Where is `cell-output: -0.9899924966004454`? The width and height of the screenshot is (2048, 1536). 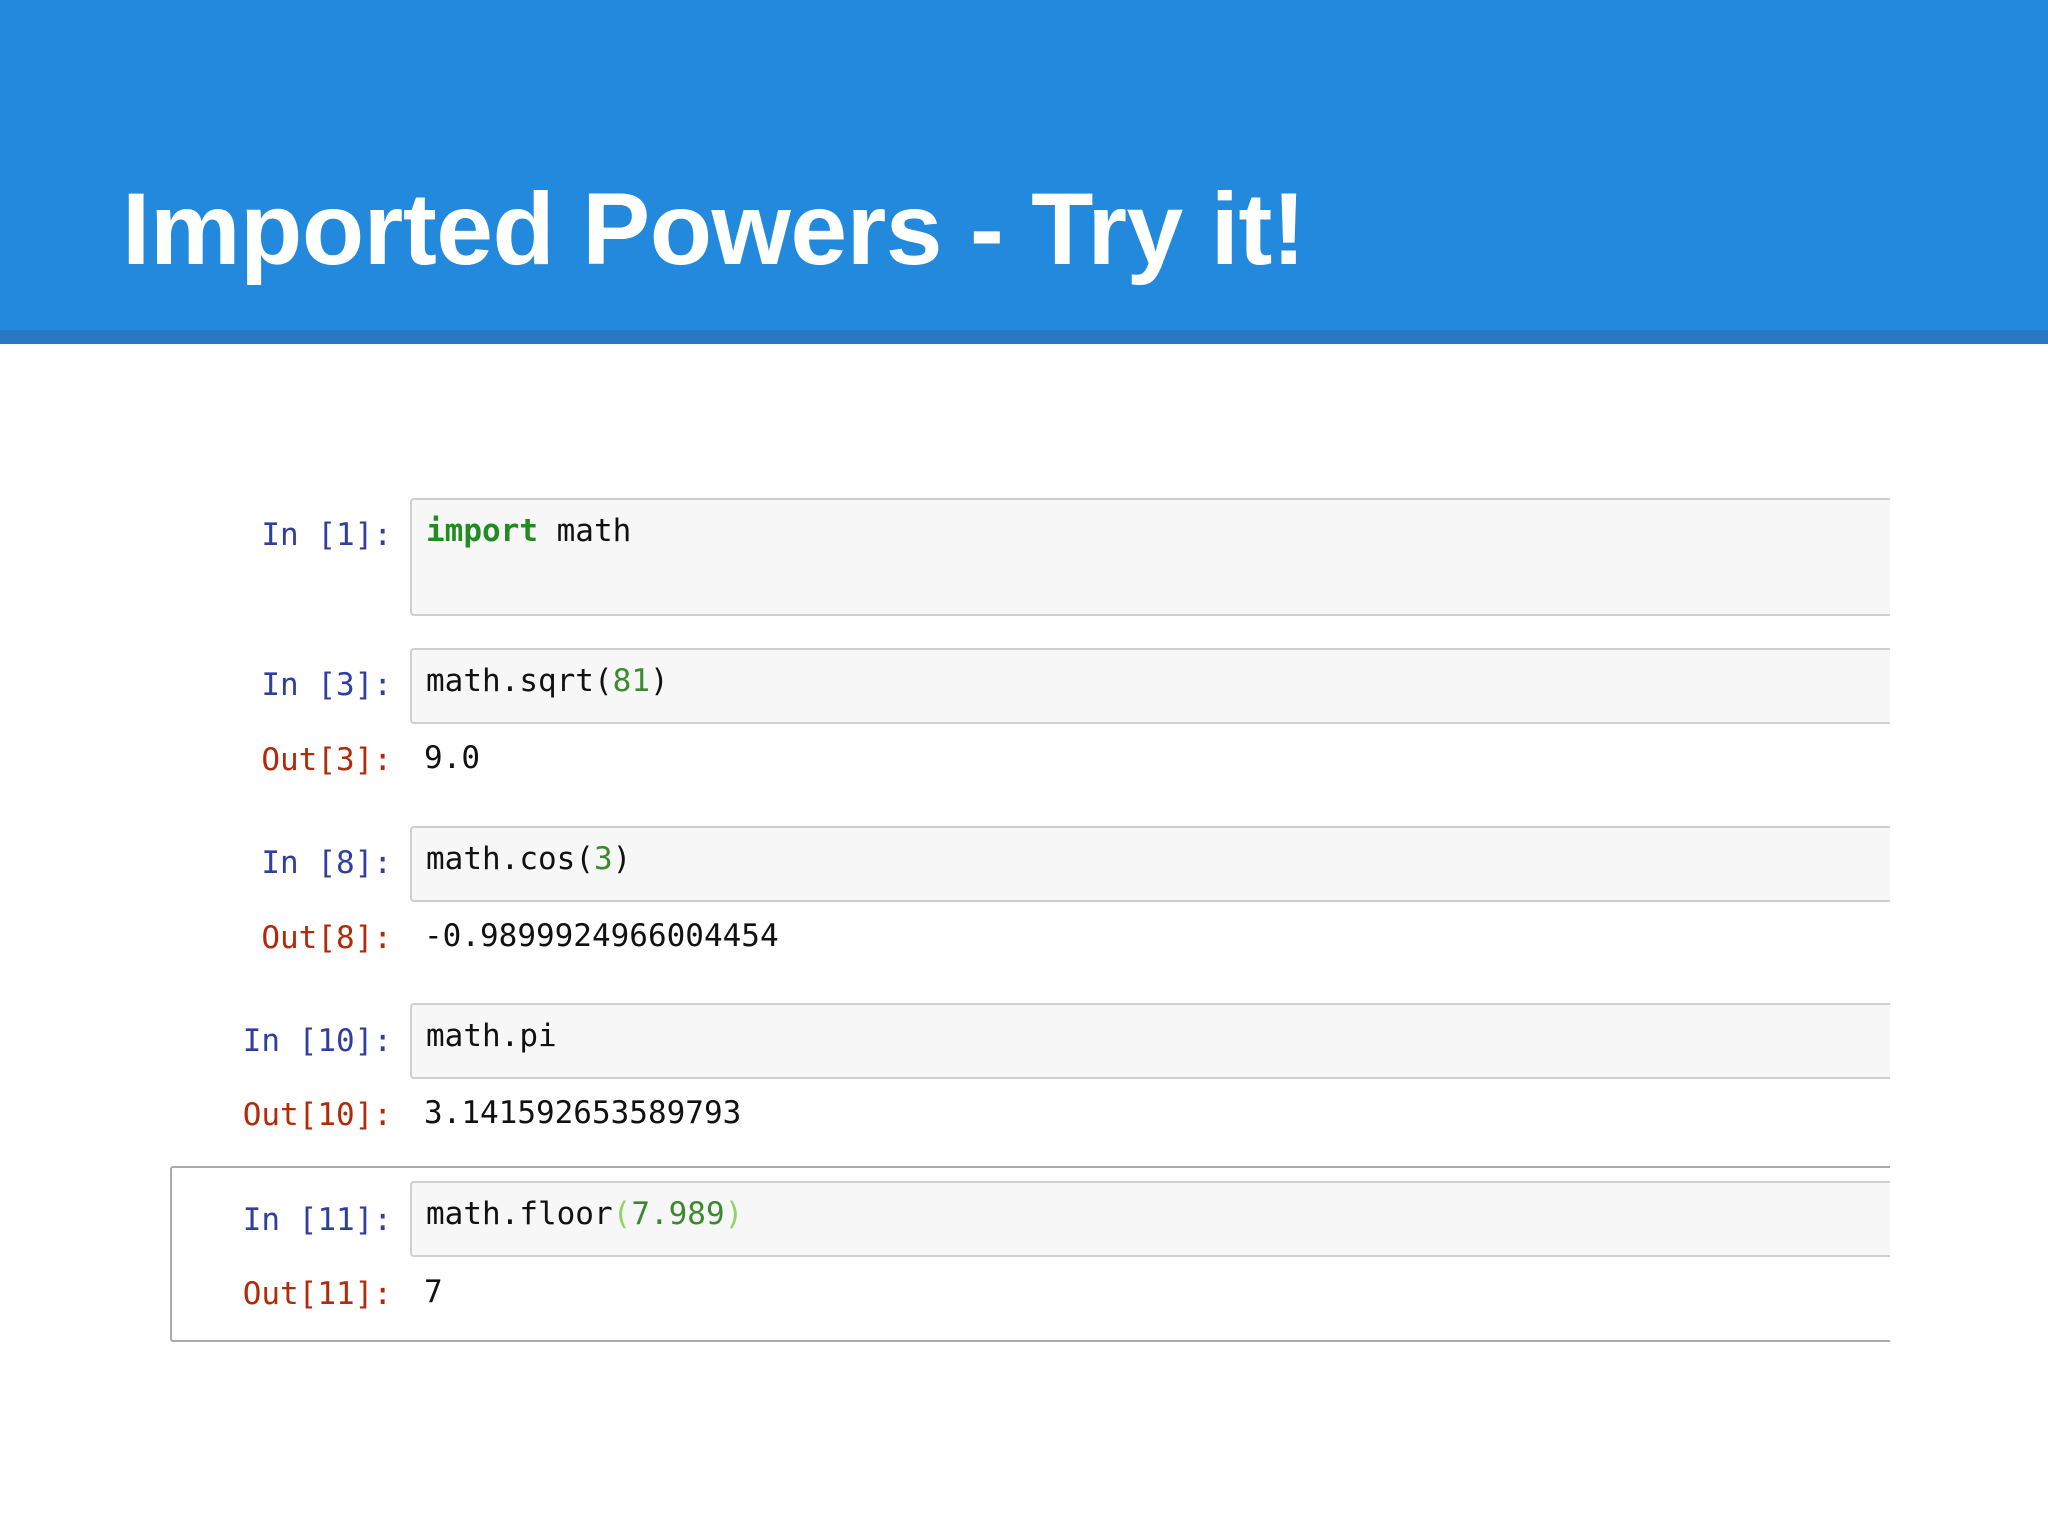
cell-output: -0.9899924966004454 is located at coordinates (601, 936).